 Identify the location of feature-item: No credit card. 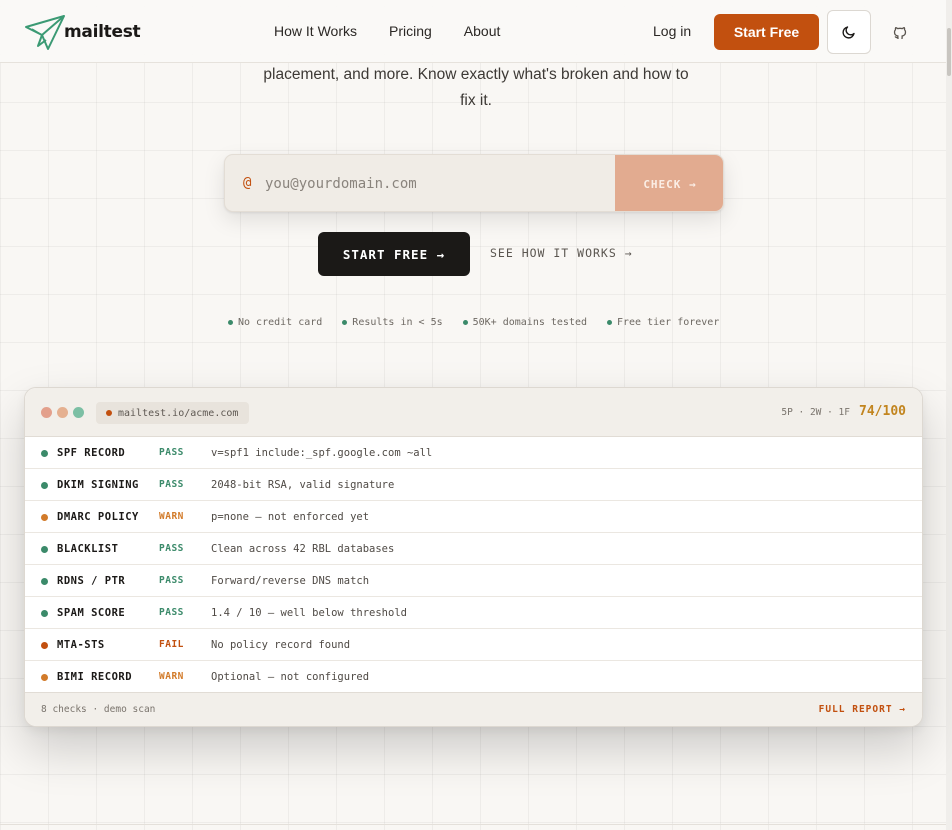
(275, 322).